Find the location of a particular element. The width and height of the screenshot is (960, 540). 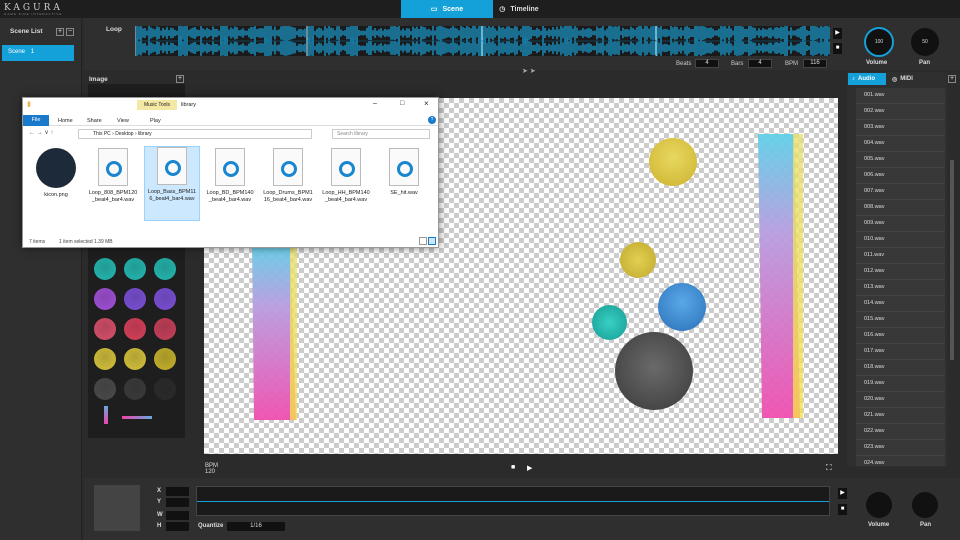

file-tile: Loop_Drums_BPM116_beat4_bar4.wav is located at coordinates (288, 176).